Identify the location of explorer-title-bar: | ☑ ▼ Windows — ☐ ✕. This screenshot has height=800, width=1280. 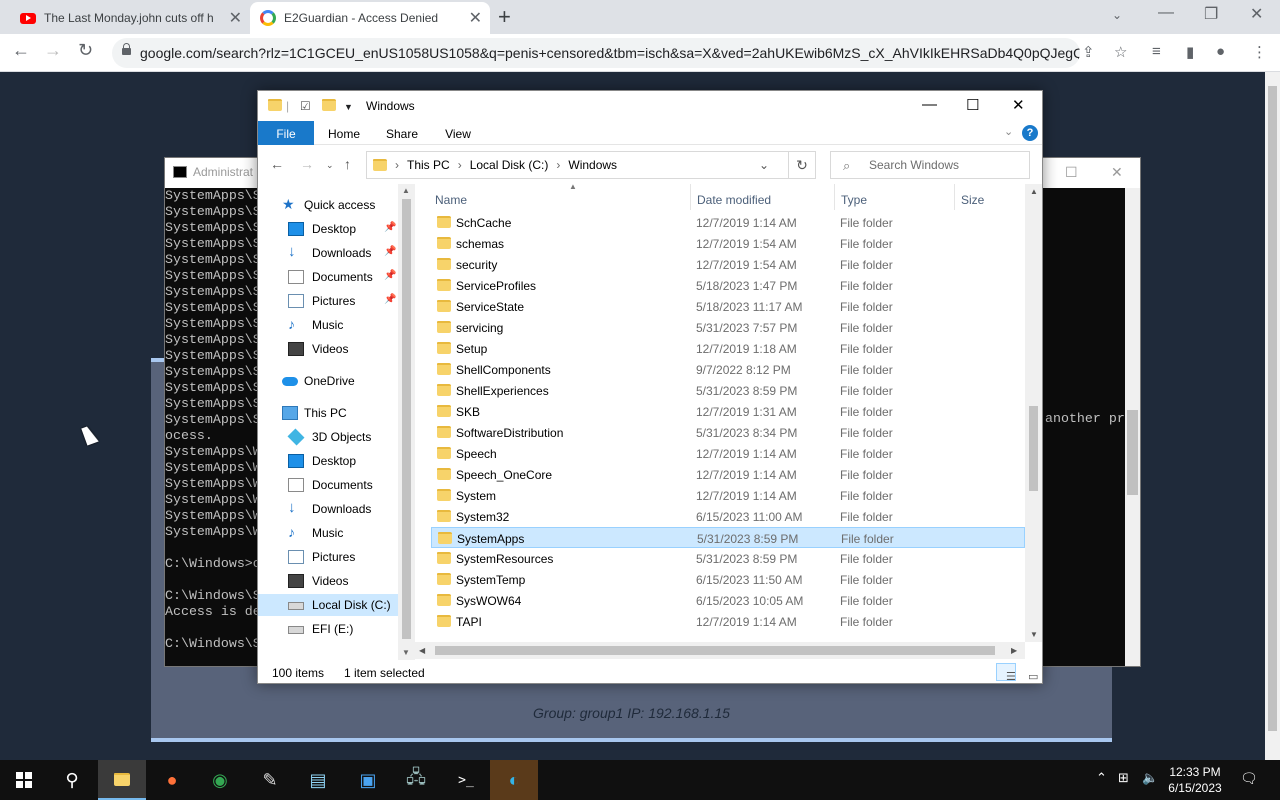
(650, 106).